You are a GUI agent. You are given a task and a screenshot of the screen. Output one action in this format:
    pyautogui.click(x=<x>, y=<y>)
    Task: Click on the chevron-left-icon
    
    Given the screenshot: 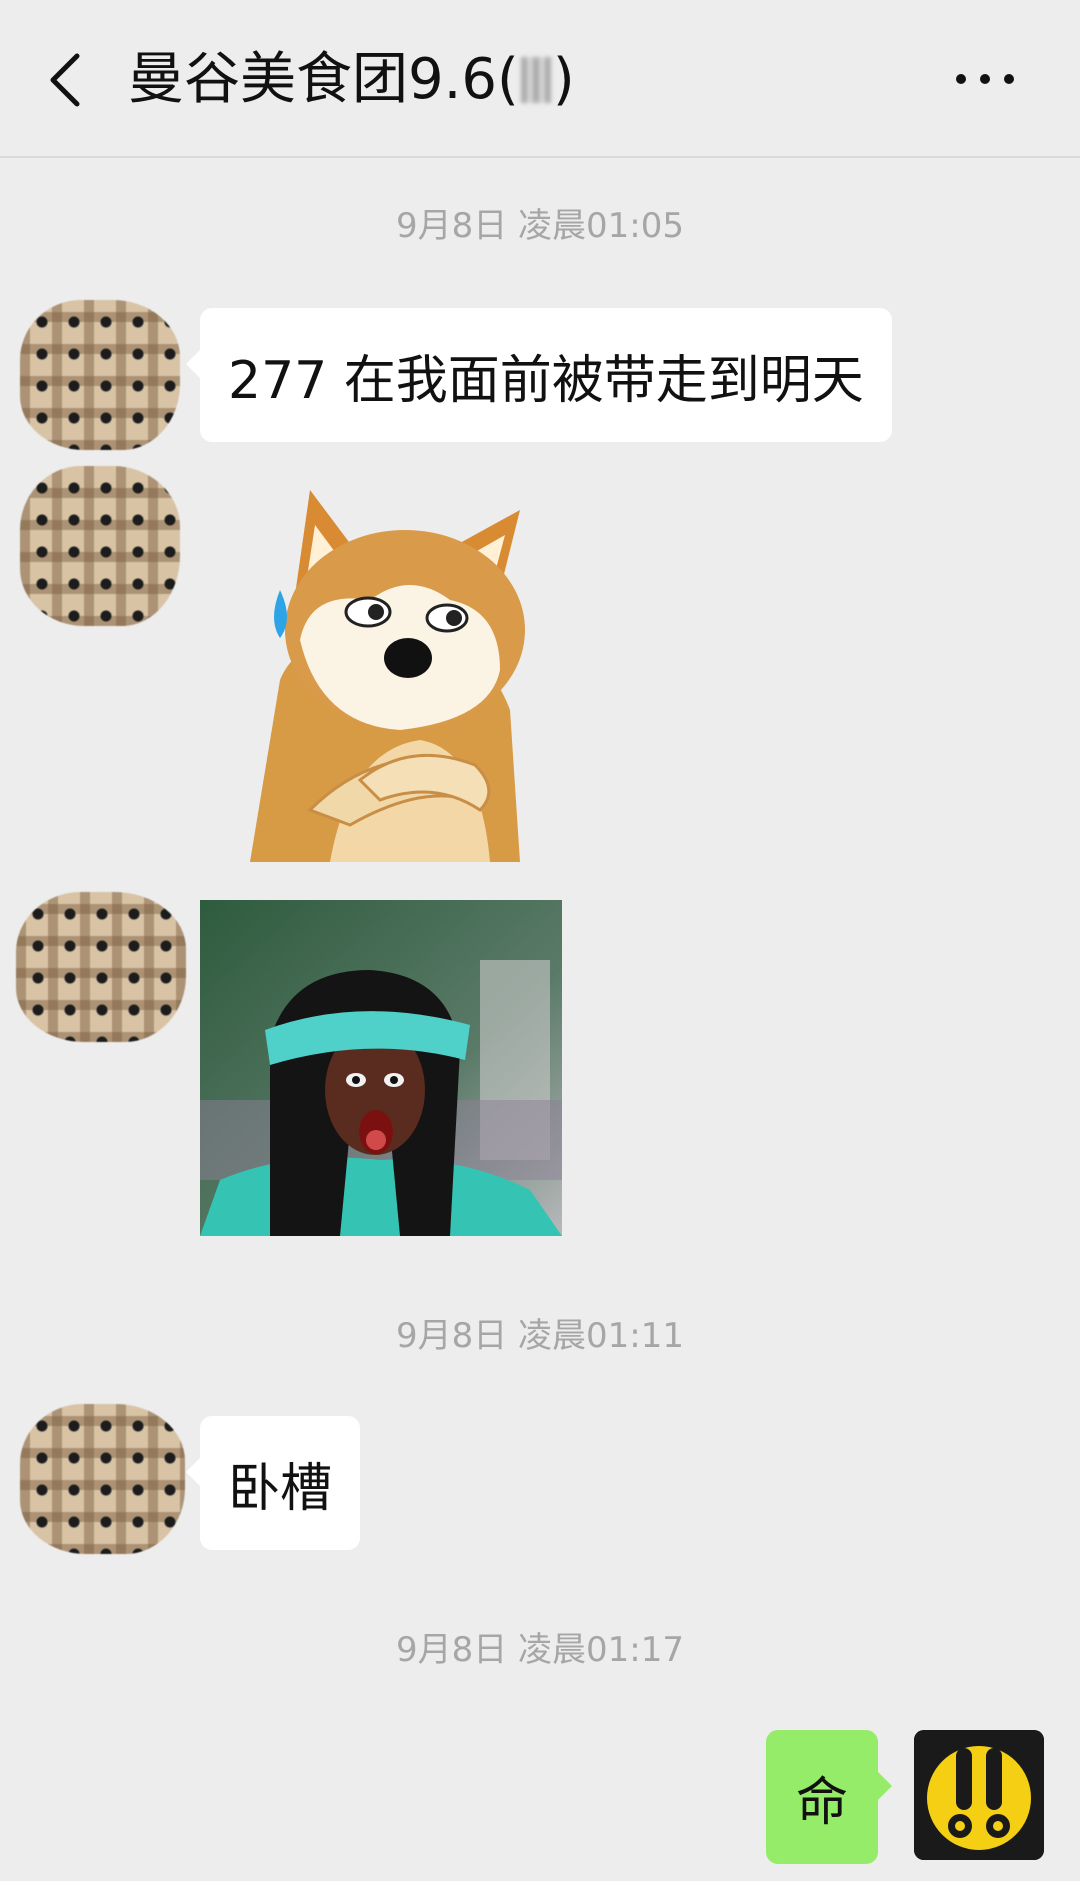 What is the action you would take?
    pyautogui.click(x=65, y=80)
    